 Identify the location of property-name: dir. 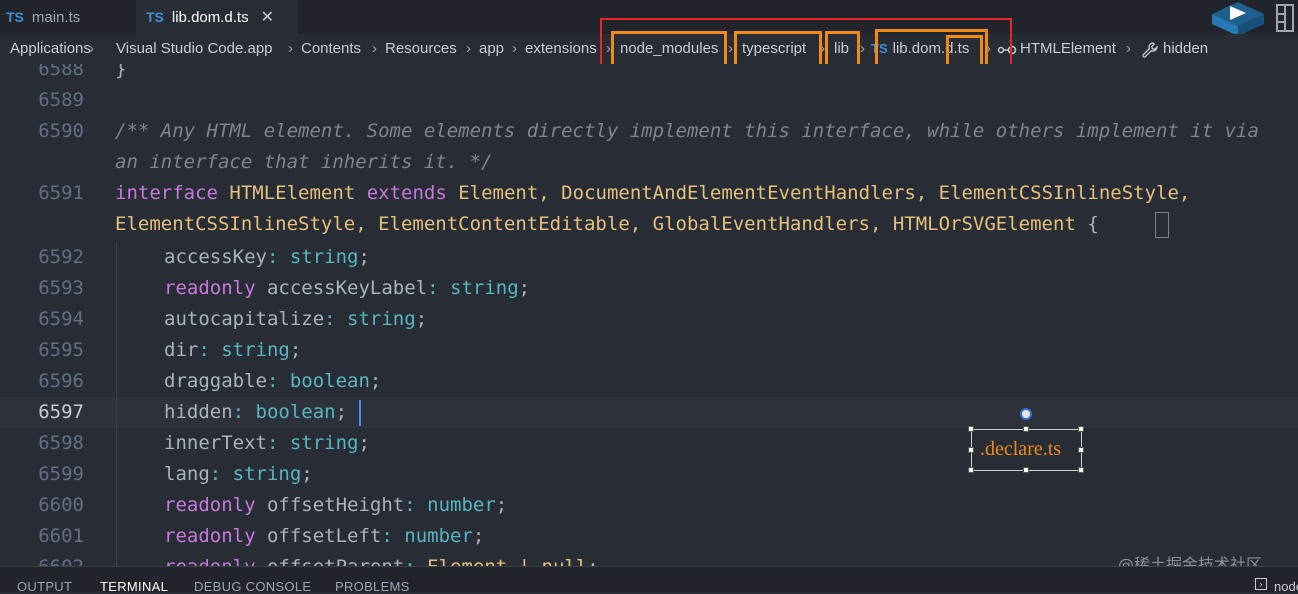
(181, 350).